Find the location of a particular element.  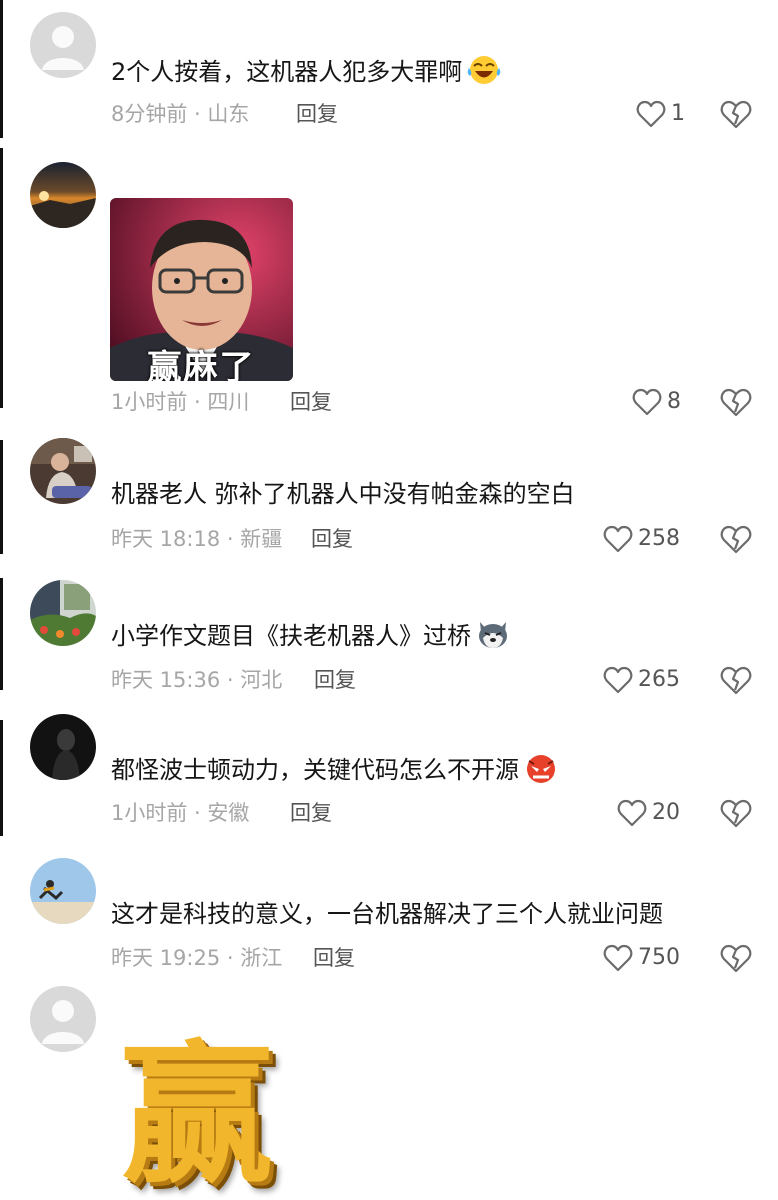

laughing-tears-emoji is located at coordinates (484, 74).